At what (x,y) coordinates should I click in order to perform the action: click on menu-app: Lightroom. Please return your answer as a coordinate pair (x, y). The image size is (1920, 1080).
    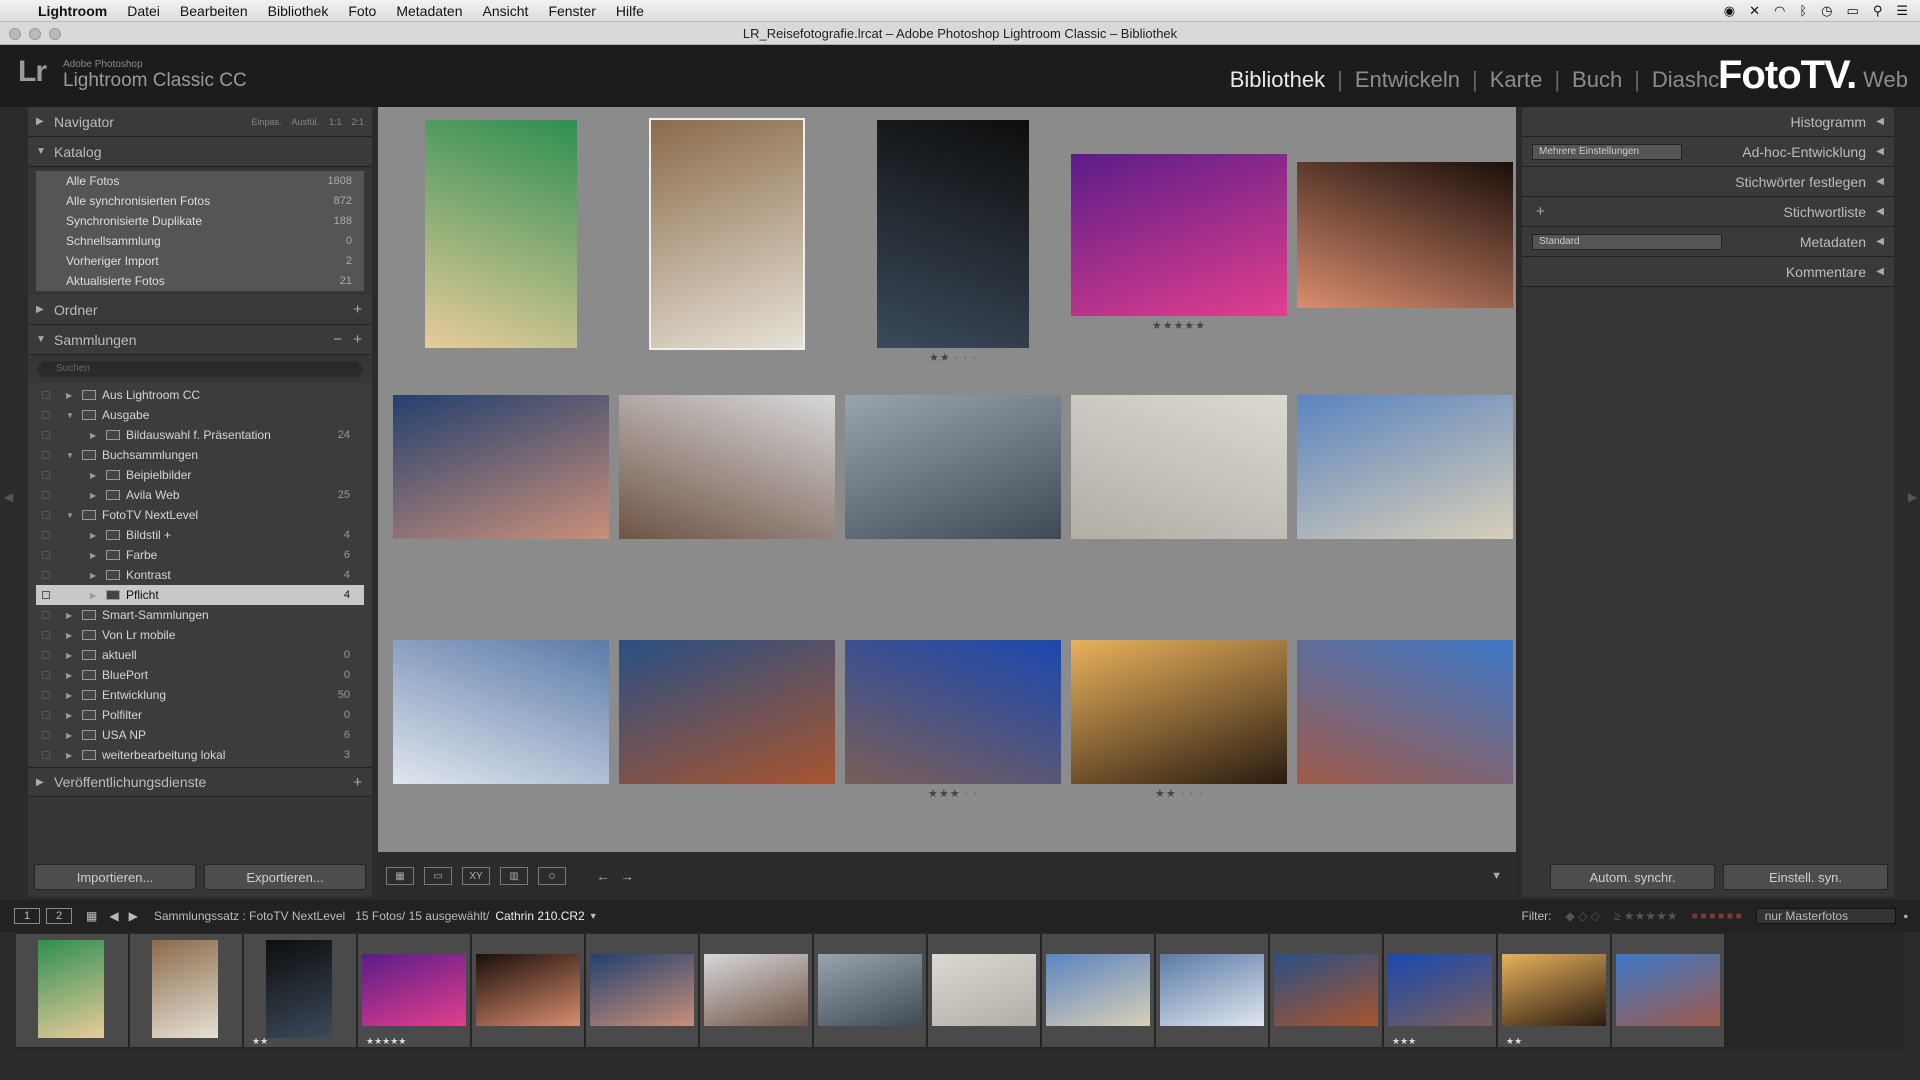
    Looking at the image, I should click on (75, 11).